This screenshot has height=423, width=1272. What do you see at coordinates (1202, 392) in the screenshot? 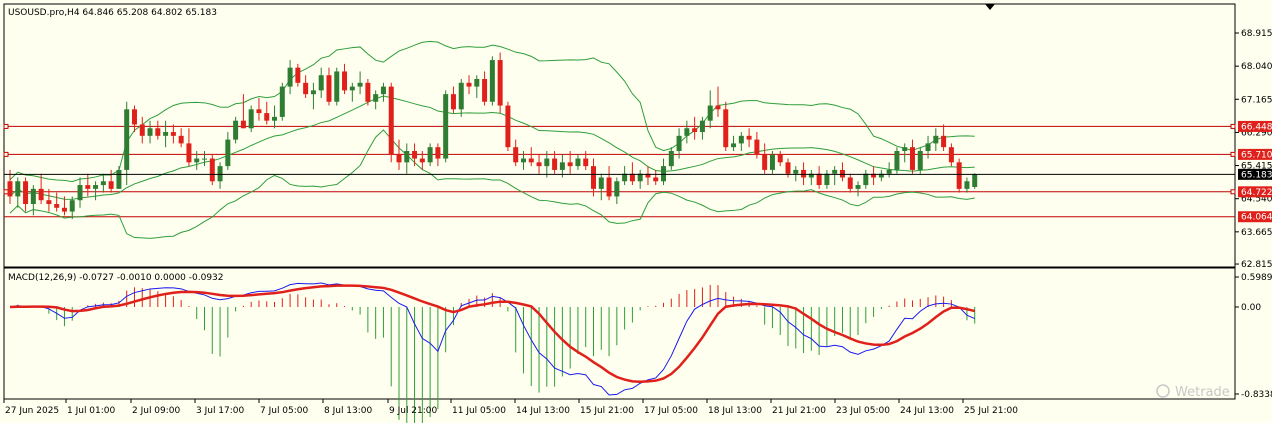
I see `watermark: Wetrade` at bounding box center [1202, 392].